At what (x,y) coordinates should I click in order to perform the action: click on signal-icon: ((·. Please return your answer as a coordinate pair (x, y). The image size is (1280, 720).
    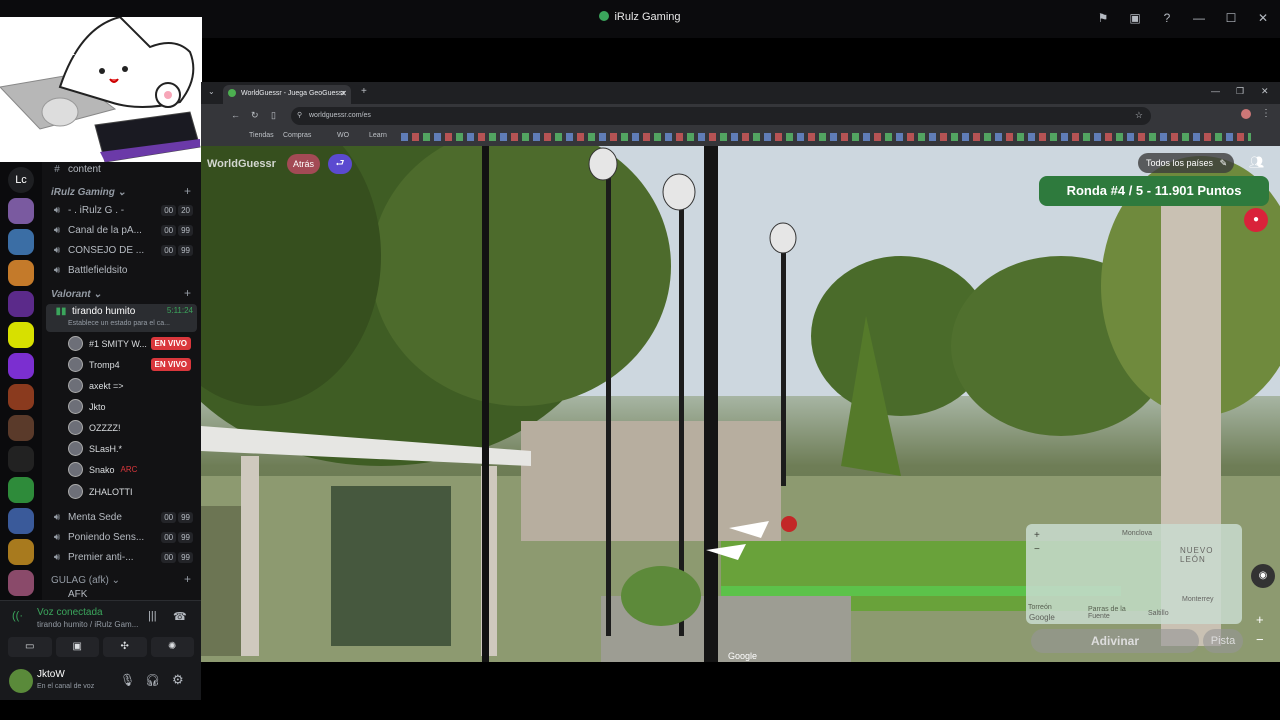
    Looking at the image, I should click on (17, 616).